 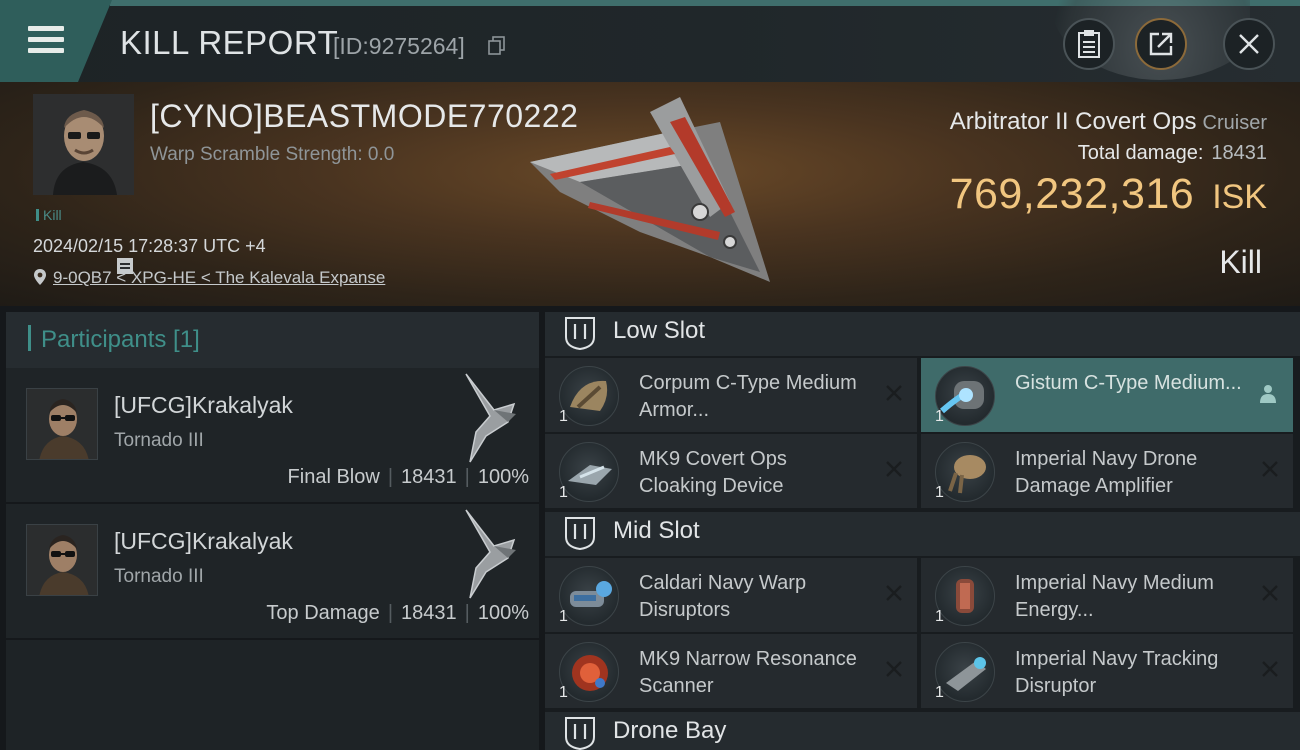 I want to click on kill-location: 9-0QB7 < XPG-HE < The Kalevala Expanse, so click(x=209, y=278).